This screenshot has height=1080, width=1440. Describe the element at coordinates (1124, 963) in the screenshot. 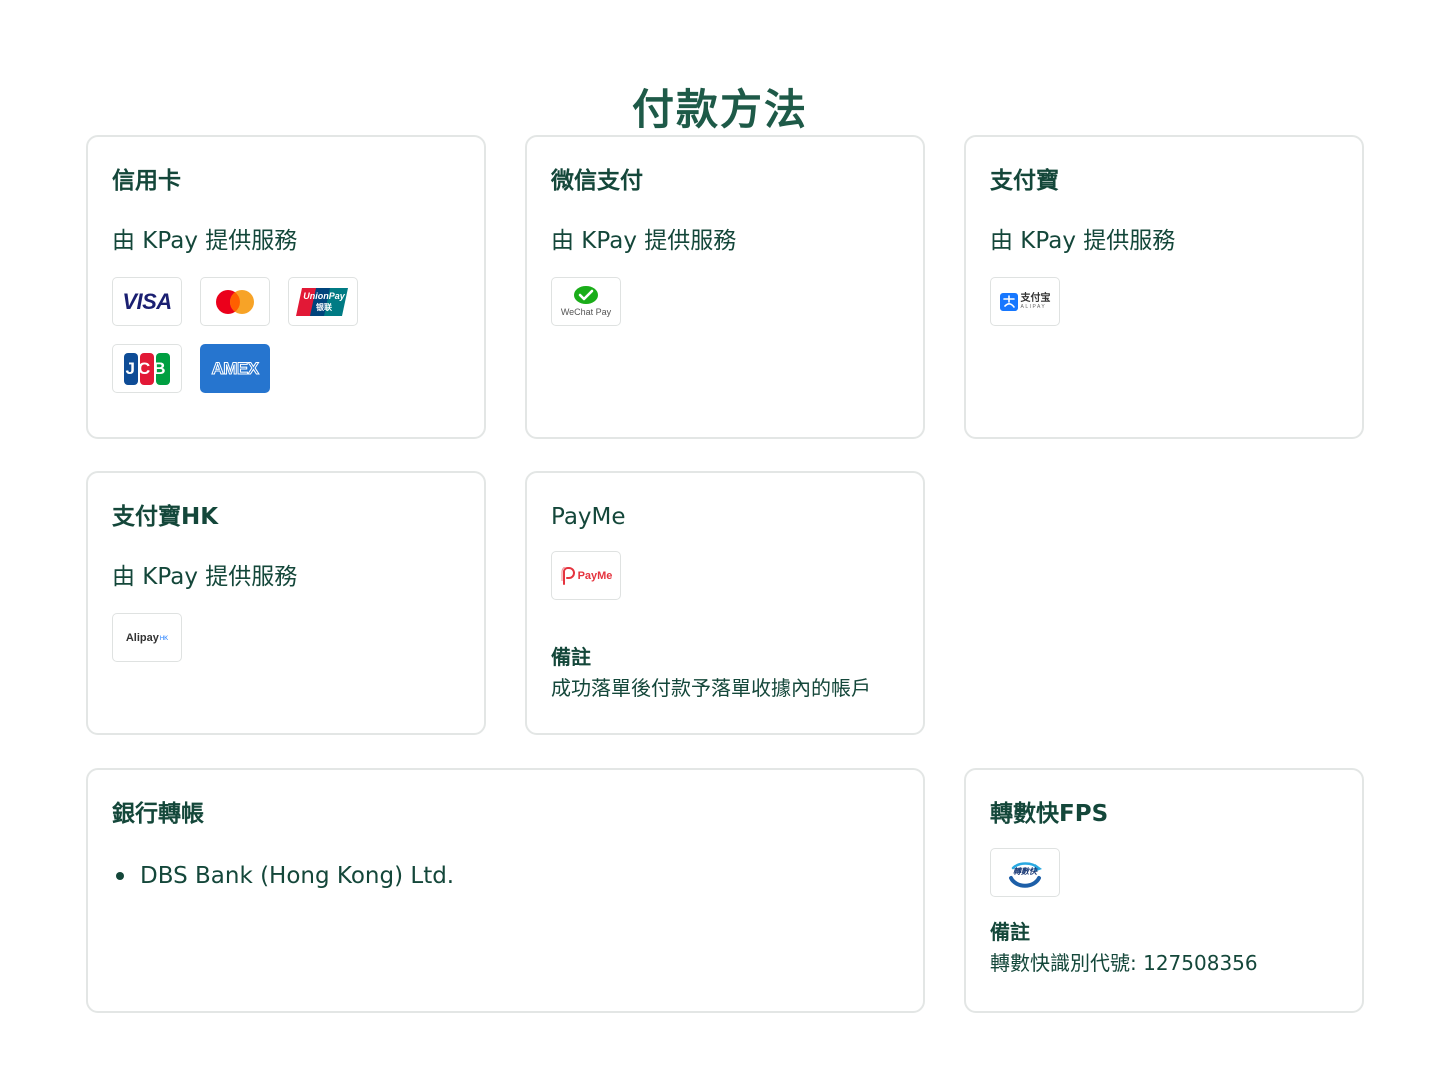

I see `note-text: 轉數快識別代號: 127508356` at that location.